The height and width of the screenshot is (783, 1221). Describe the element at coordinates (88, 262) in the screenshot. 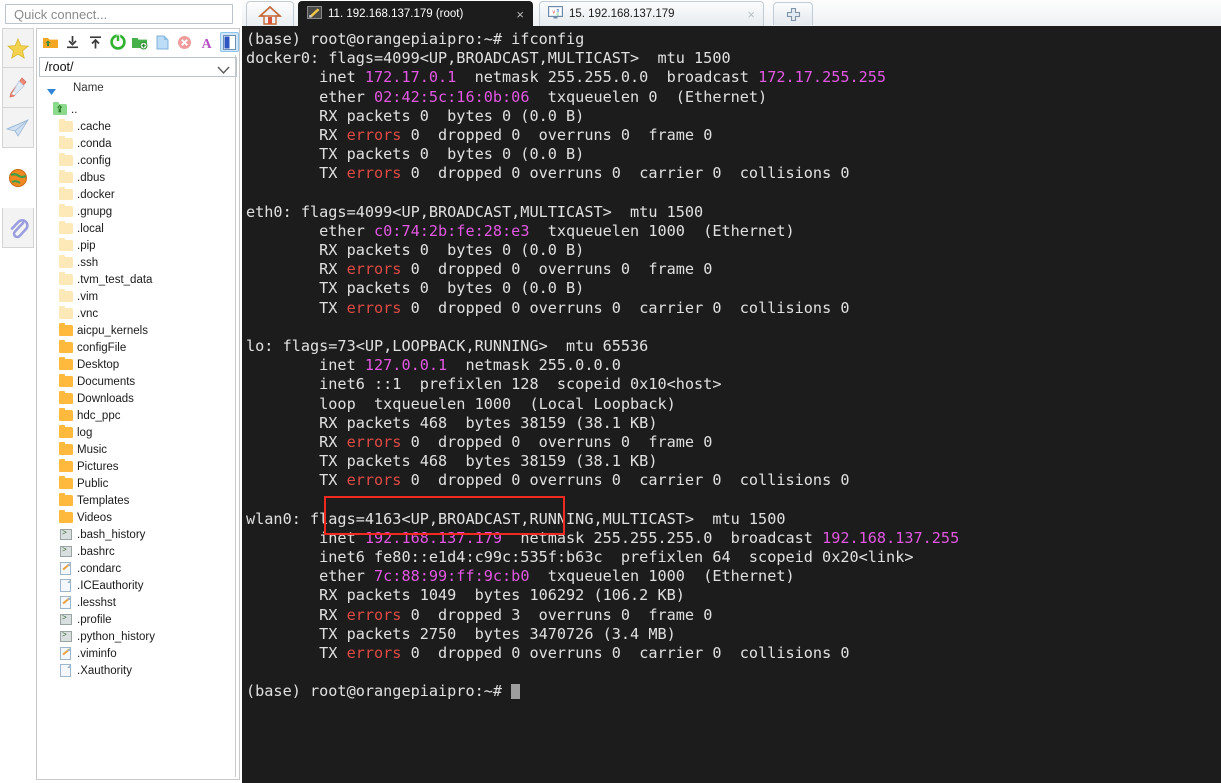

I see `list-item-label: .ssh` at that location.